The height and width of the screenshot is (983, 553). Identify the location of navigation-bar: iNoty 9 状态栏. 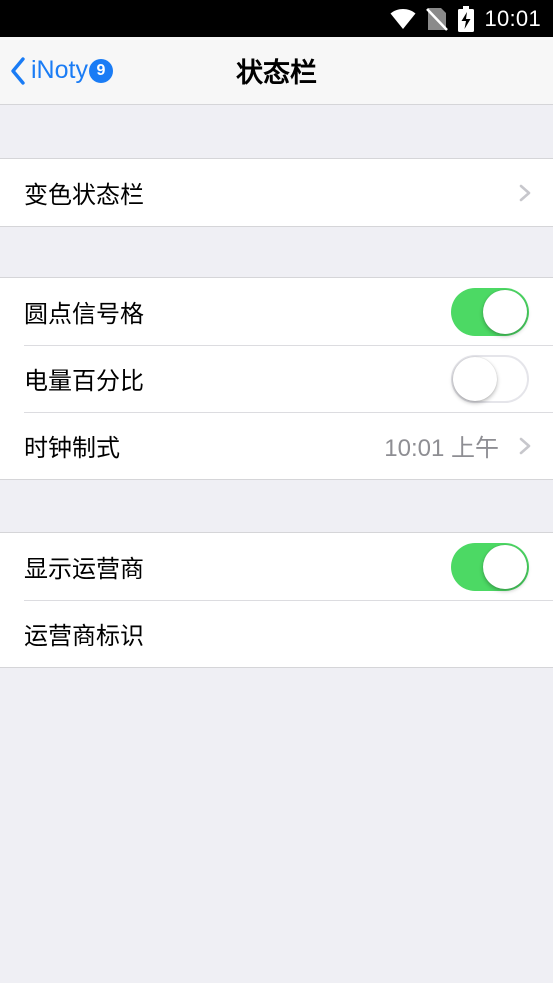
(276, 71).